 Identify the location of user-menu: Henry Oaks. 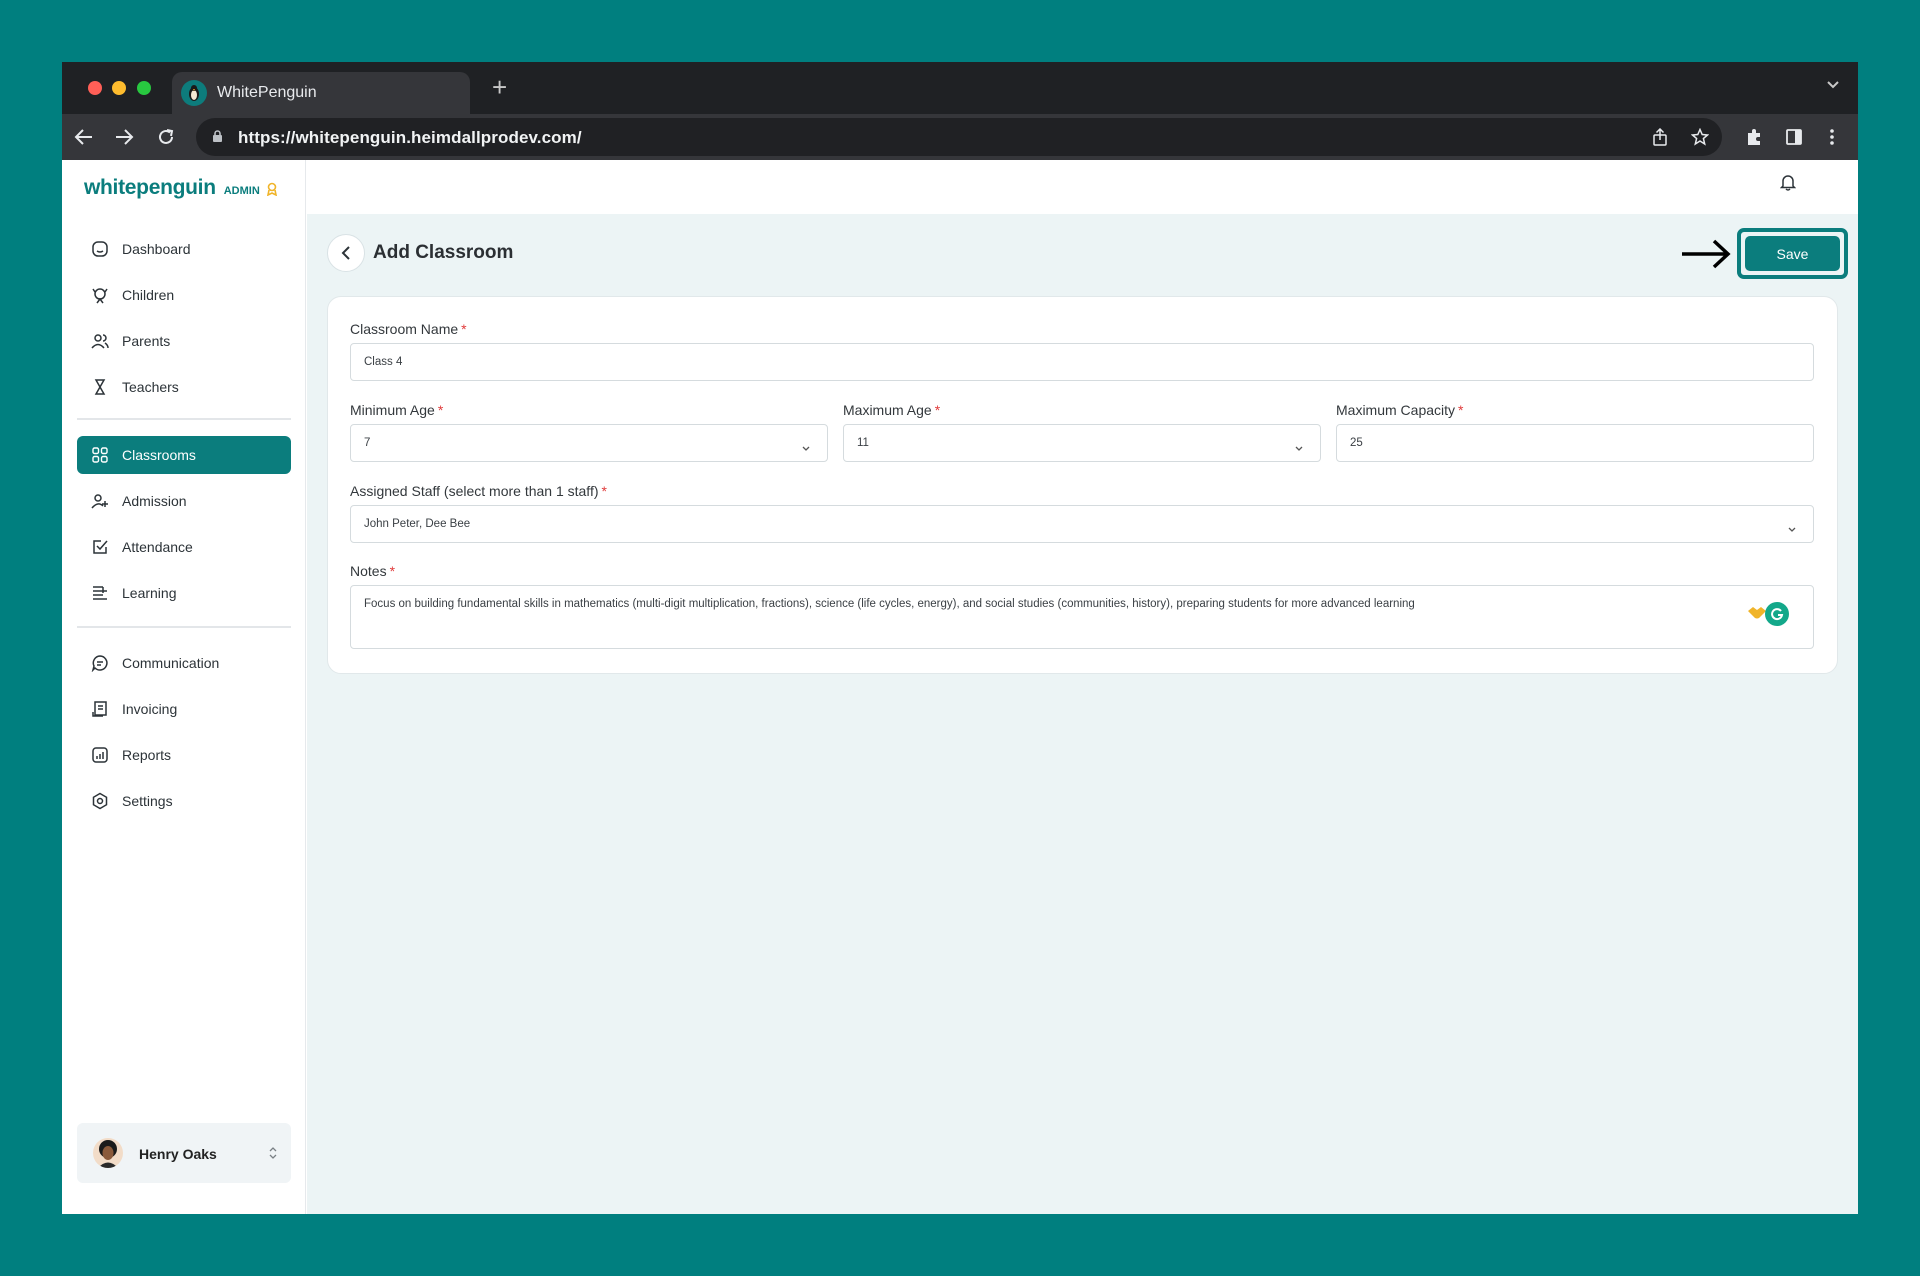
(184, 1153).